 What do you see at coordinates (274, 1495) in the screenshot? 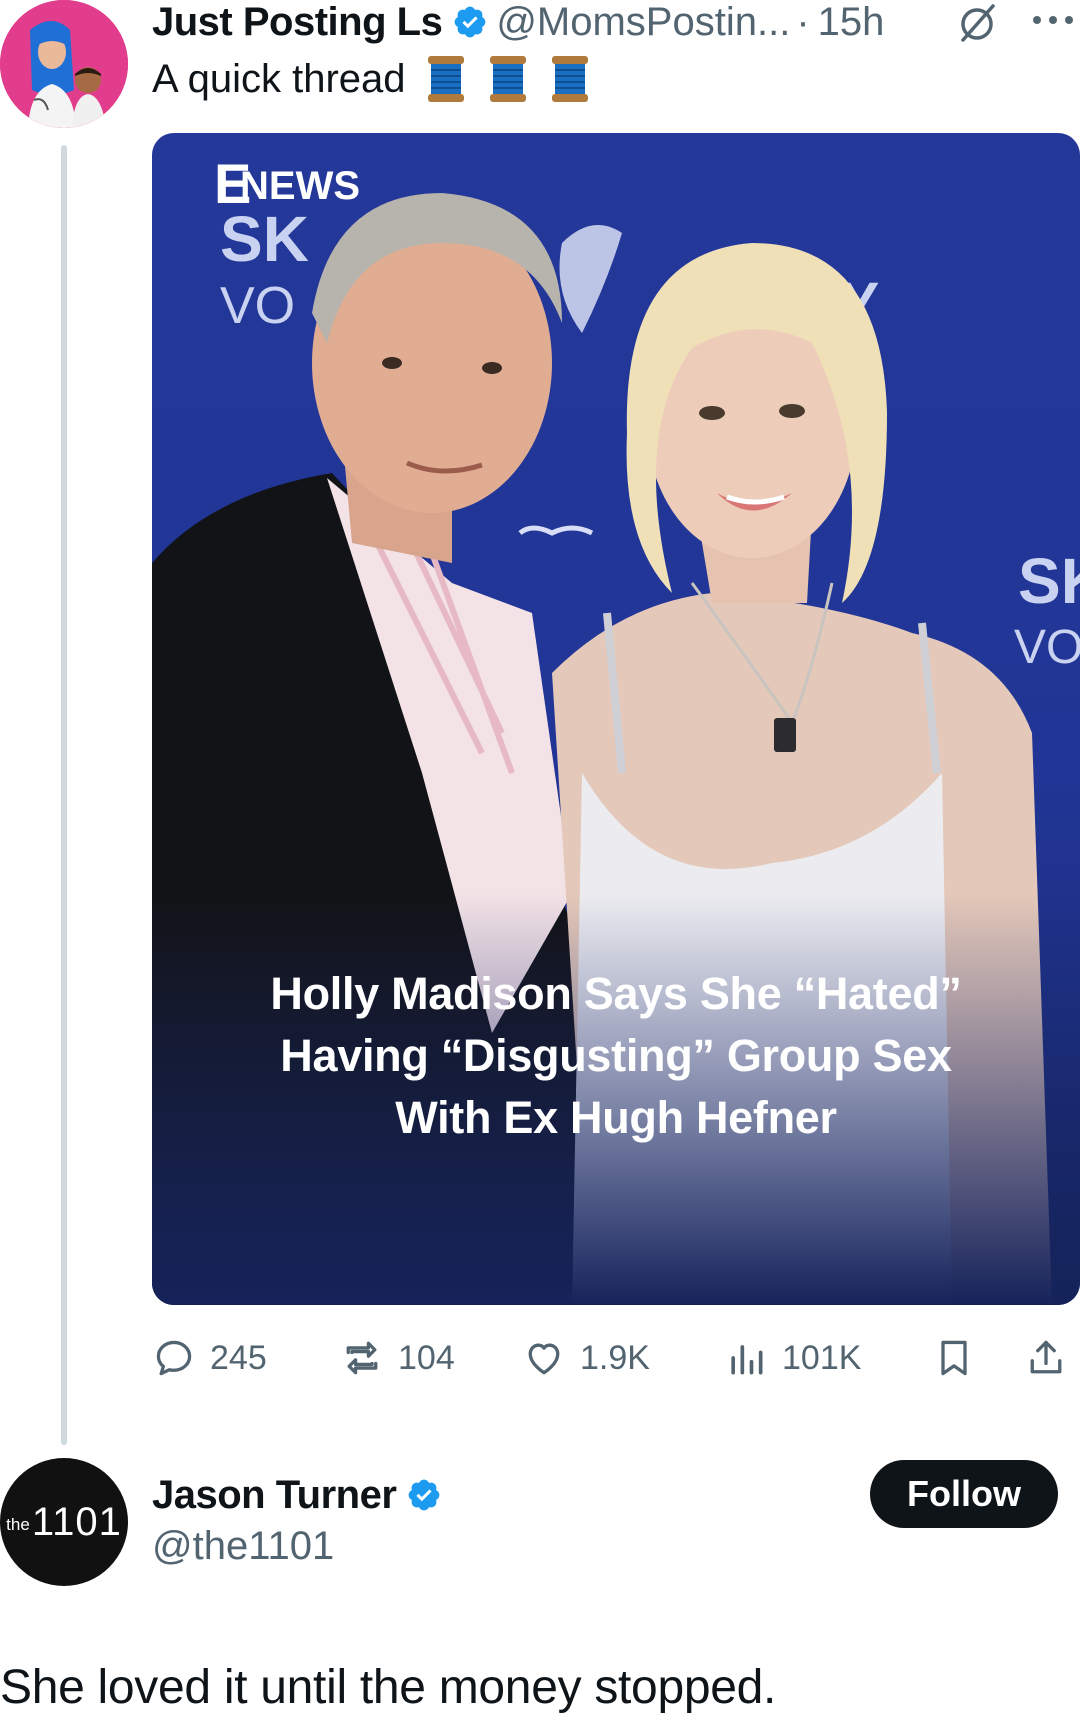
I see `reply-author-name: Jason Turner` at bounding box center [274, 1495].